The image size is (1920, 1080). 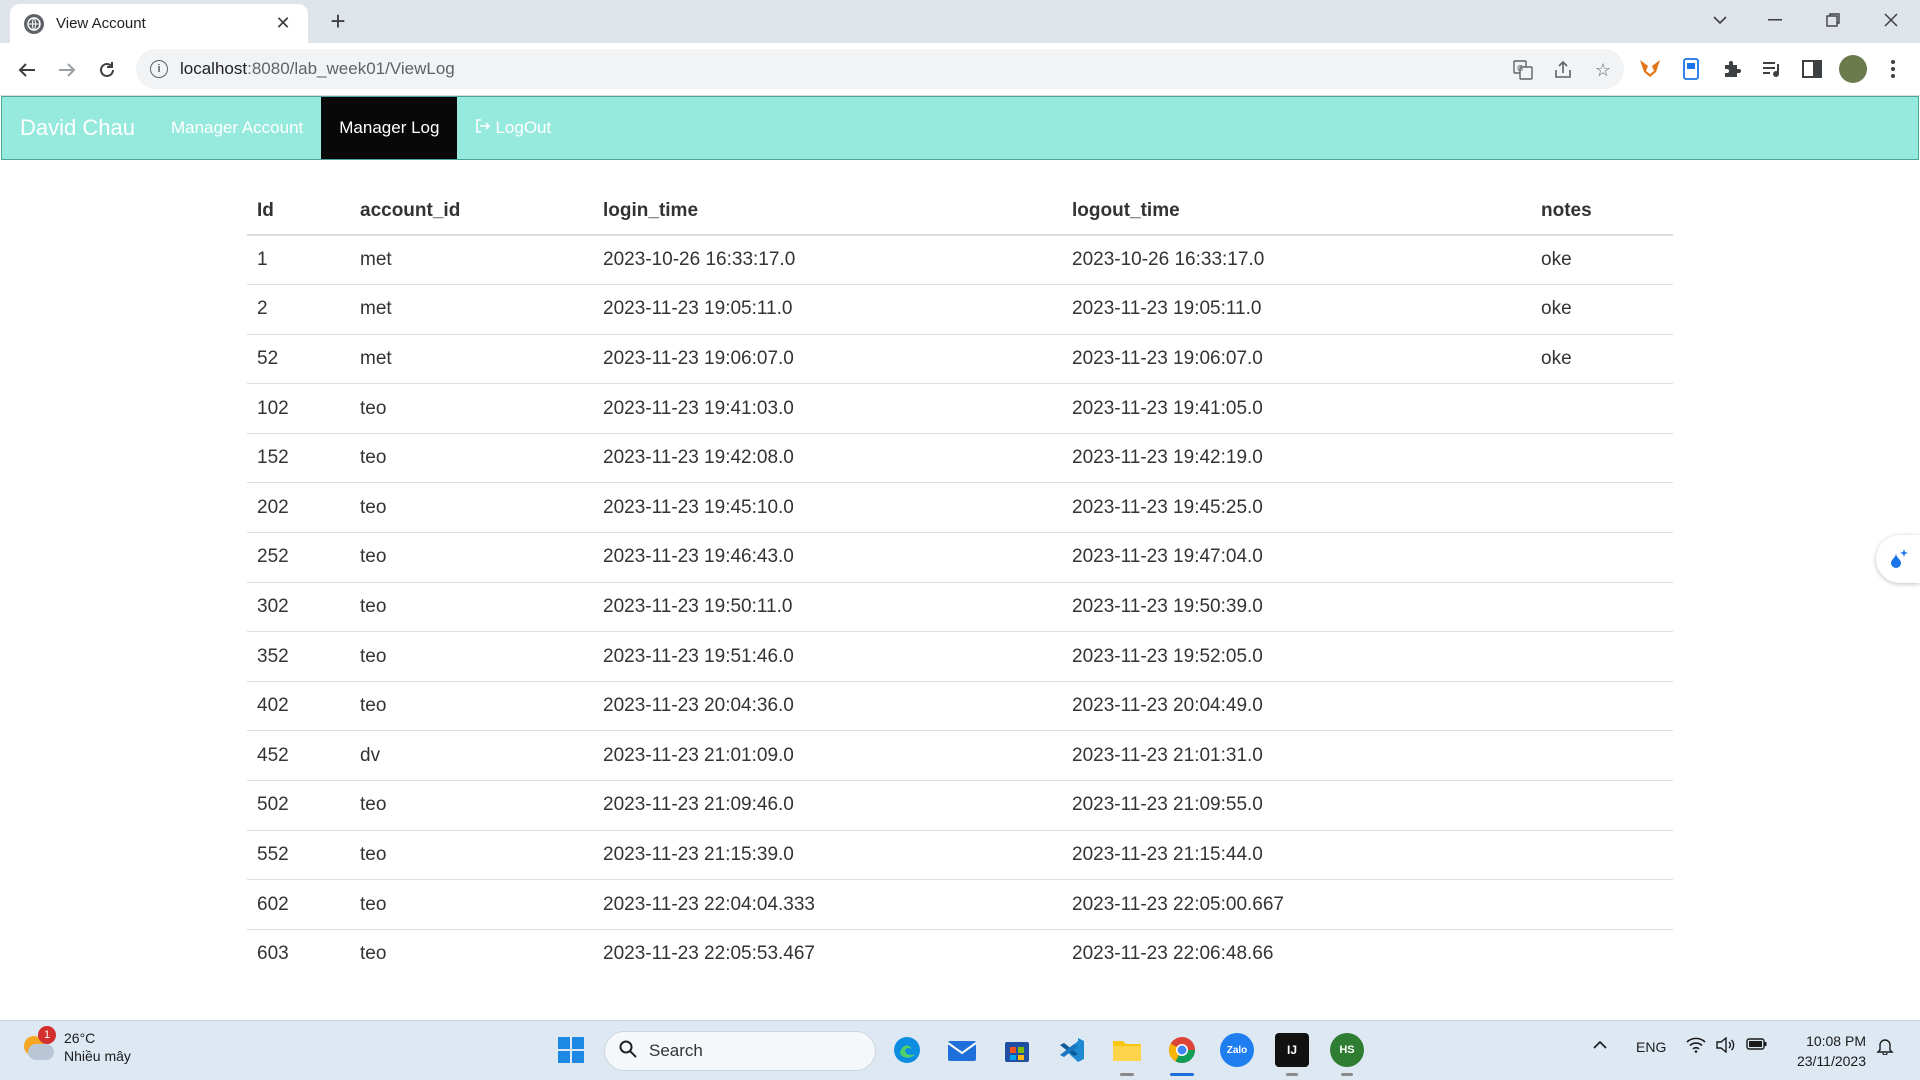 What do you see at coordinates (1893, 69) in the screenshot?
I see `chrome-menu-icon` at bounding box center [1893, 69].